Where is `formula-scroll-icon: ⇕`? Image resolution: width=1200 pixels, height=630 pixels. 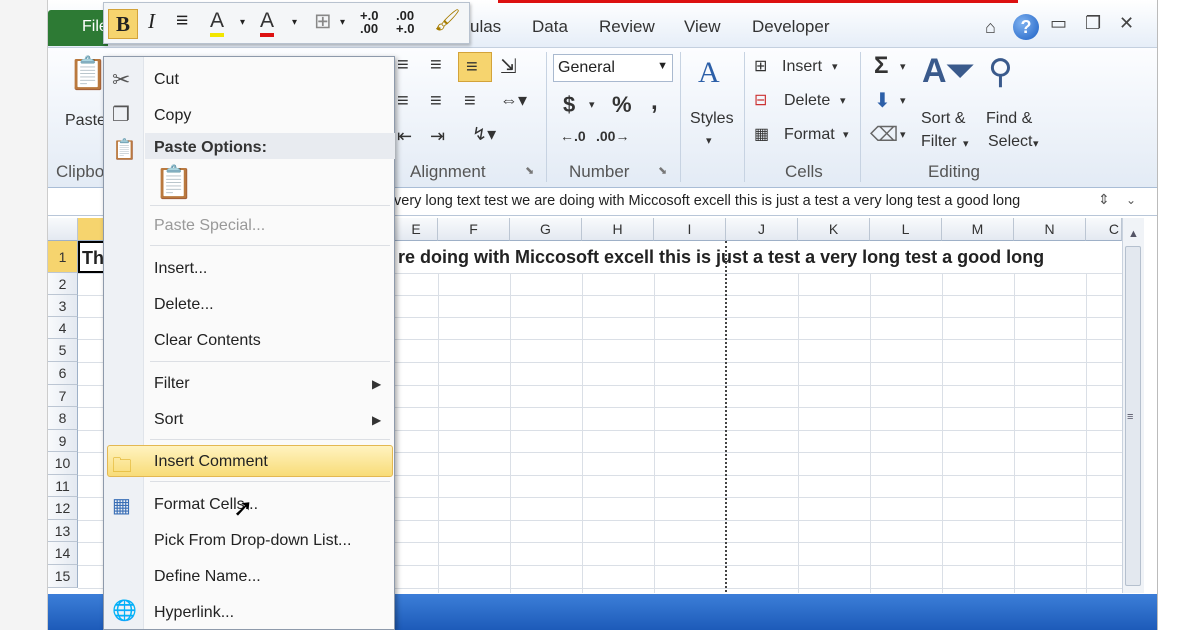
formula-scroll-icon: ⇕ is located at coordinates (1104, 199).